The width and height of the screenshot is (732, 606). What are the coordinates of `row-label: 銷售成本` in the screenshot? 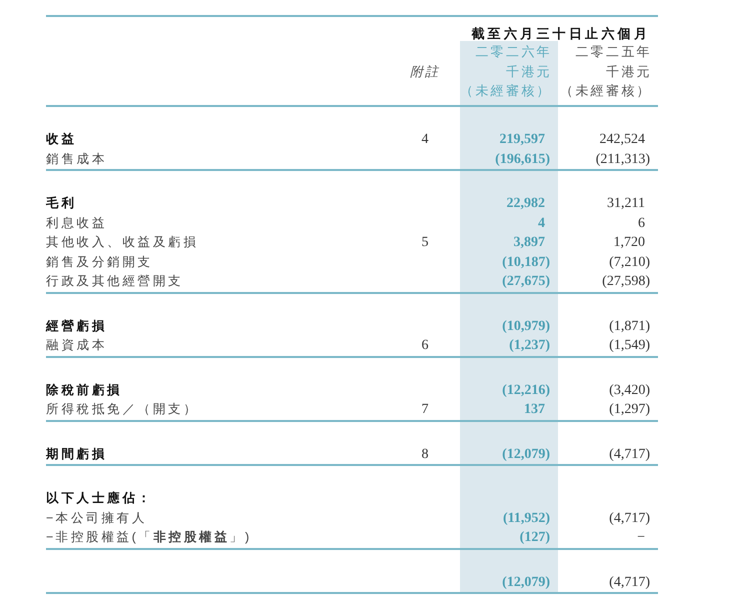 It's located at (76, 159).